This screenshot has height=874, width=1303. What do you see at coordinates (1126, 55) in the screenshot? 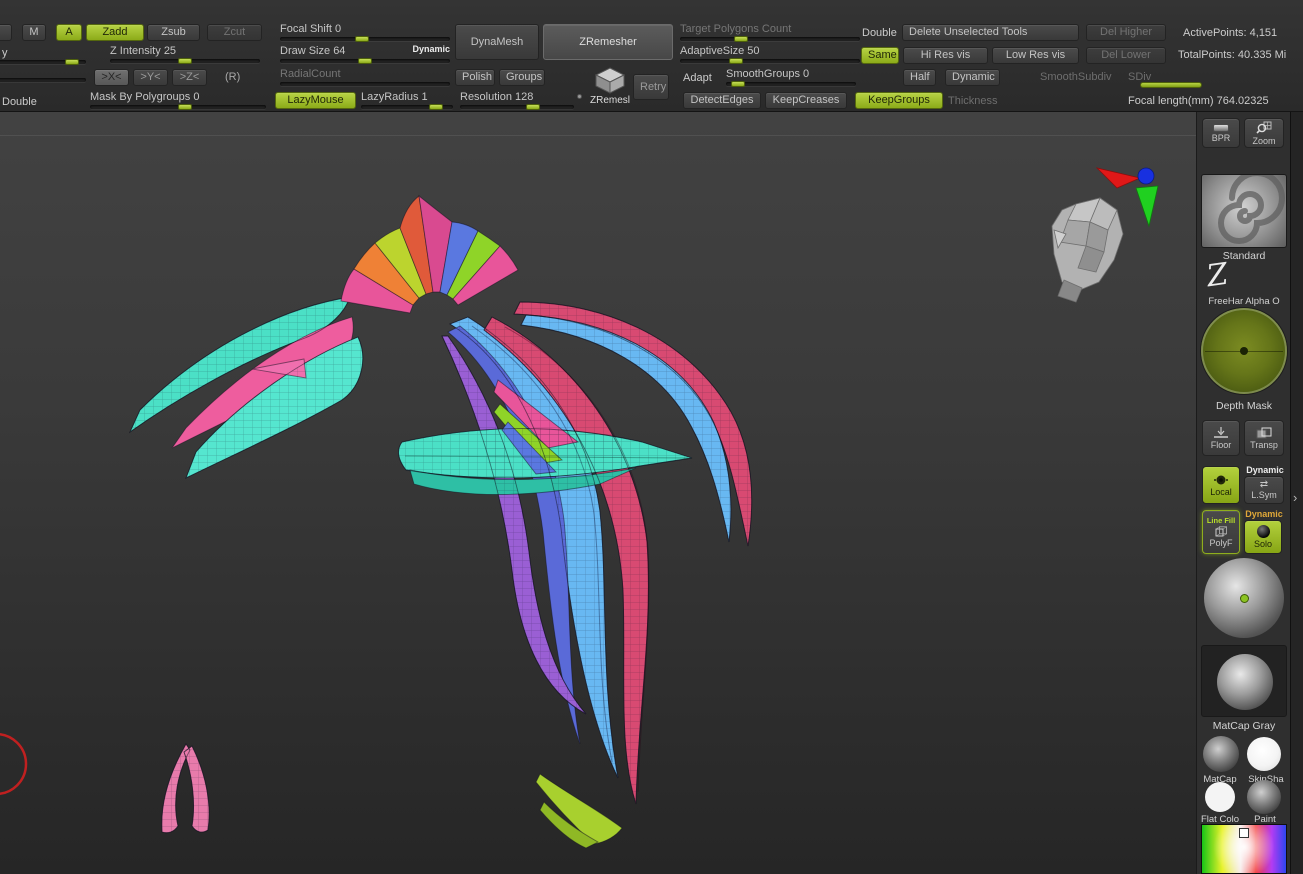
I see `del-lower-button: Del Lower` at bounding box center [1126, 55].